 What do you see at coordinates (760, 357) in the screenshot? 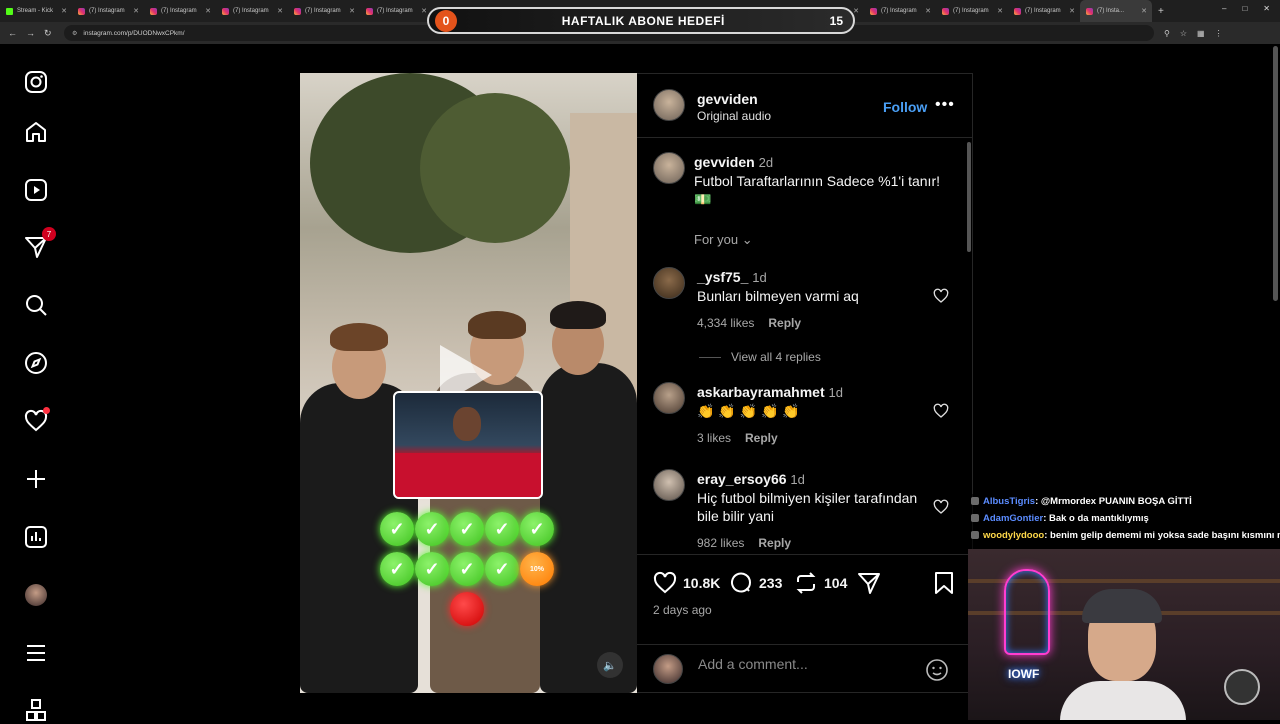
I see `view-replies-button: View all 4 replies` at bounding box center [760, 357].